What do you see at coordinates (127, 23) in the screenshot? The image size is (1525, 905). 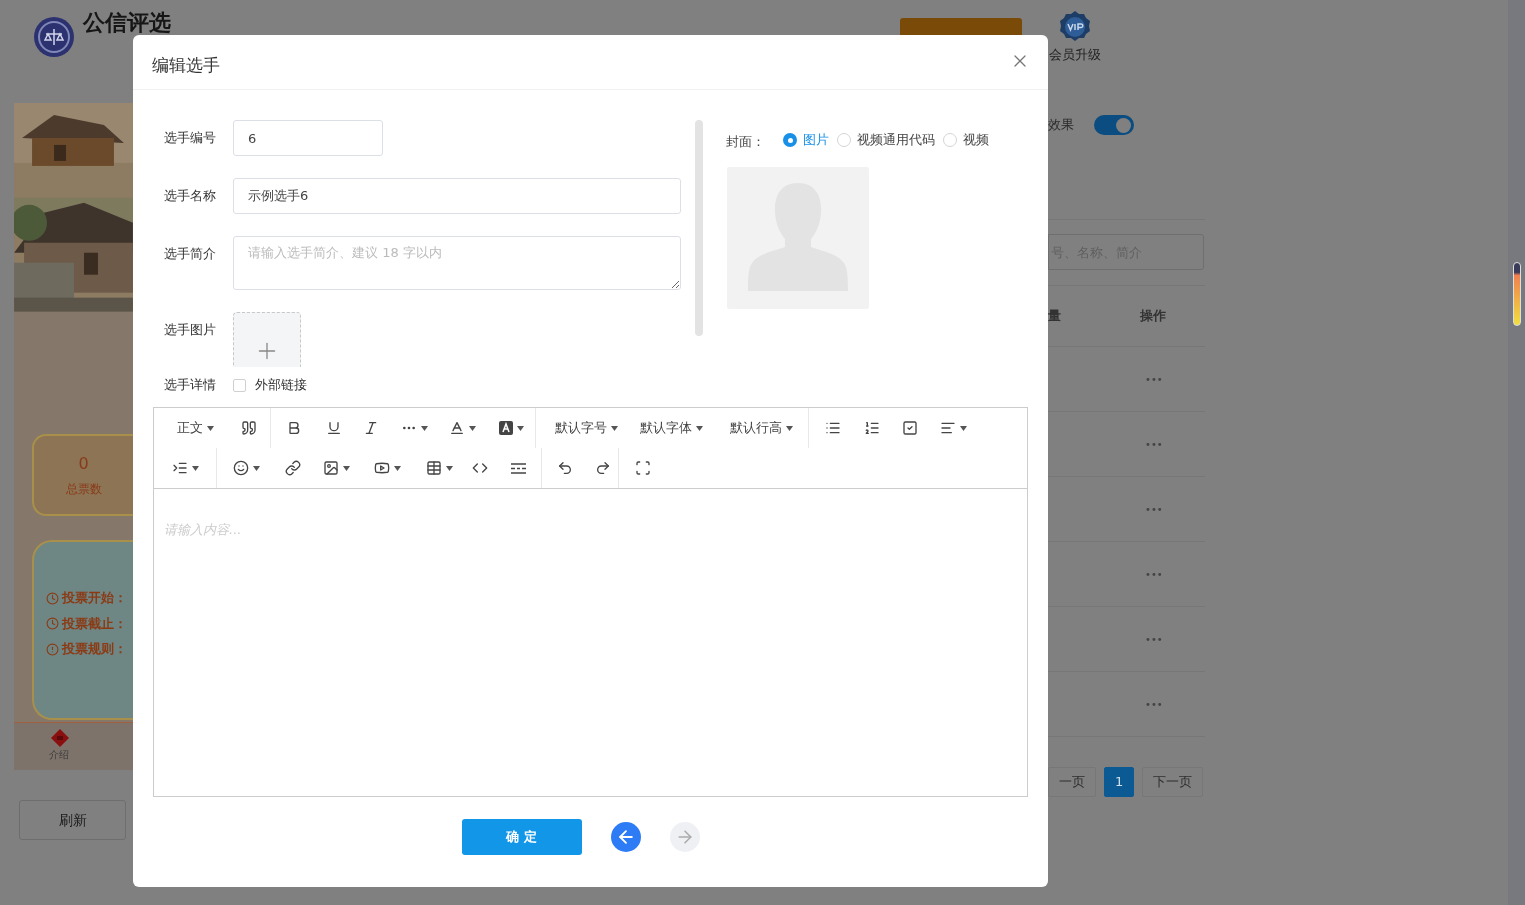 I see `logo-text: 公信评选` at bounding box center [127, 23].